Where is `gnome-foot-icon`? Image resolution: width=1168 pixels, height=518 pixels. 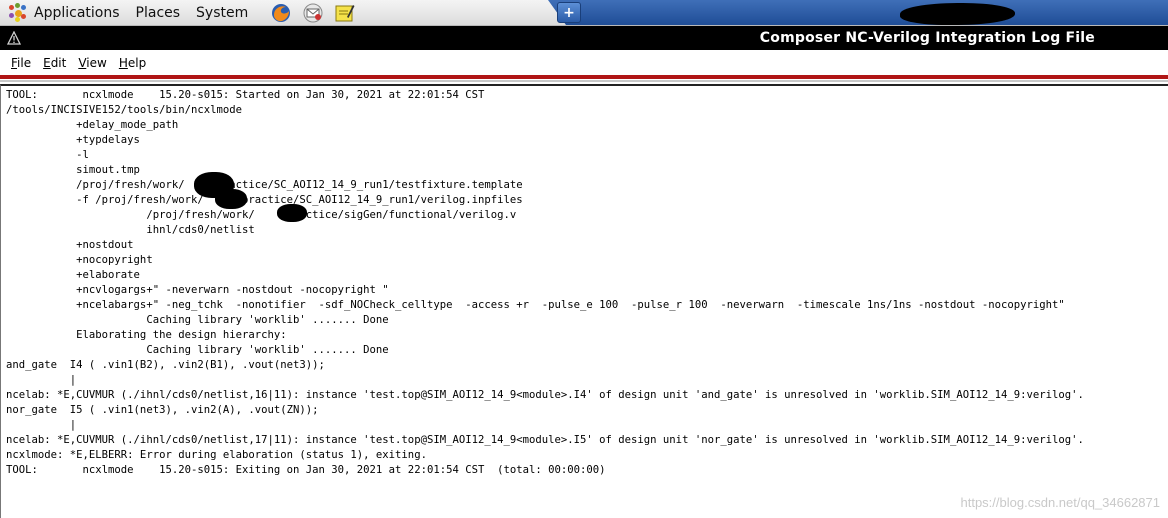 gnome-foot-icon is located at coordinates (18, 12).